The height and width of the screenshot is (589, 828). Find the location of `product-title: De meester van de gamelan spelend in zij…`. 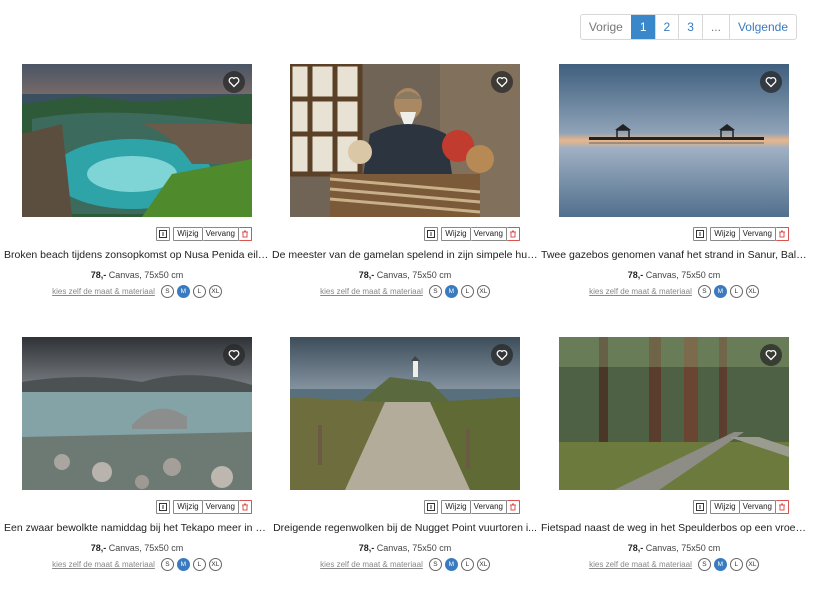

product-title: De meester van de gamelan spelend in zij… is located at coordinates (405, 255).